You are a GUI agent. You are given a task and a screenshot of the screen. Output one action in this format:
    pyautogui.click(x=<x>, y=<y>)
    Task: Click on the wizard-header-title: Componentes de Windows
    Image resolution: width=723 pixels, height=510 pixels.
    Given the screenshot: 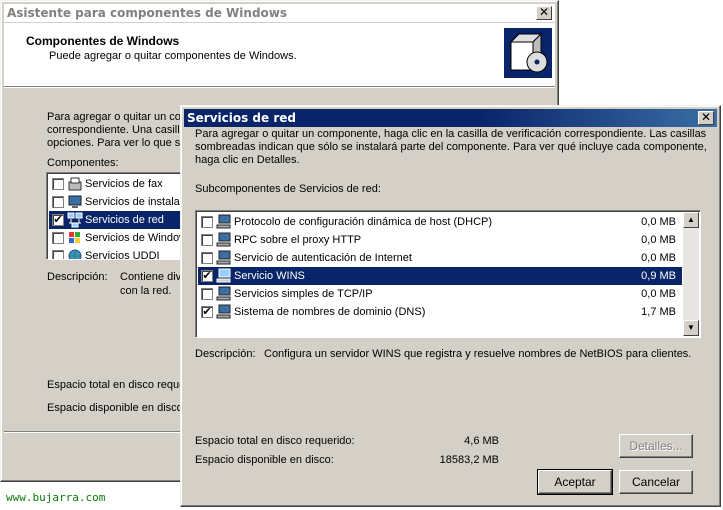 What is the action you would take?
    pyautogui.click(x=103, y=41)
    